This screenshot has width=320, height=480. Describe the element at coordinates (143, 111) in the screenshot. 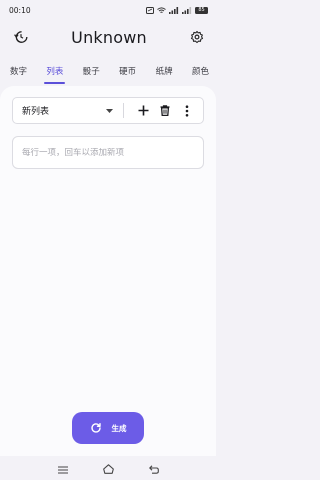

I see `plus-icon` at that location.